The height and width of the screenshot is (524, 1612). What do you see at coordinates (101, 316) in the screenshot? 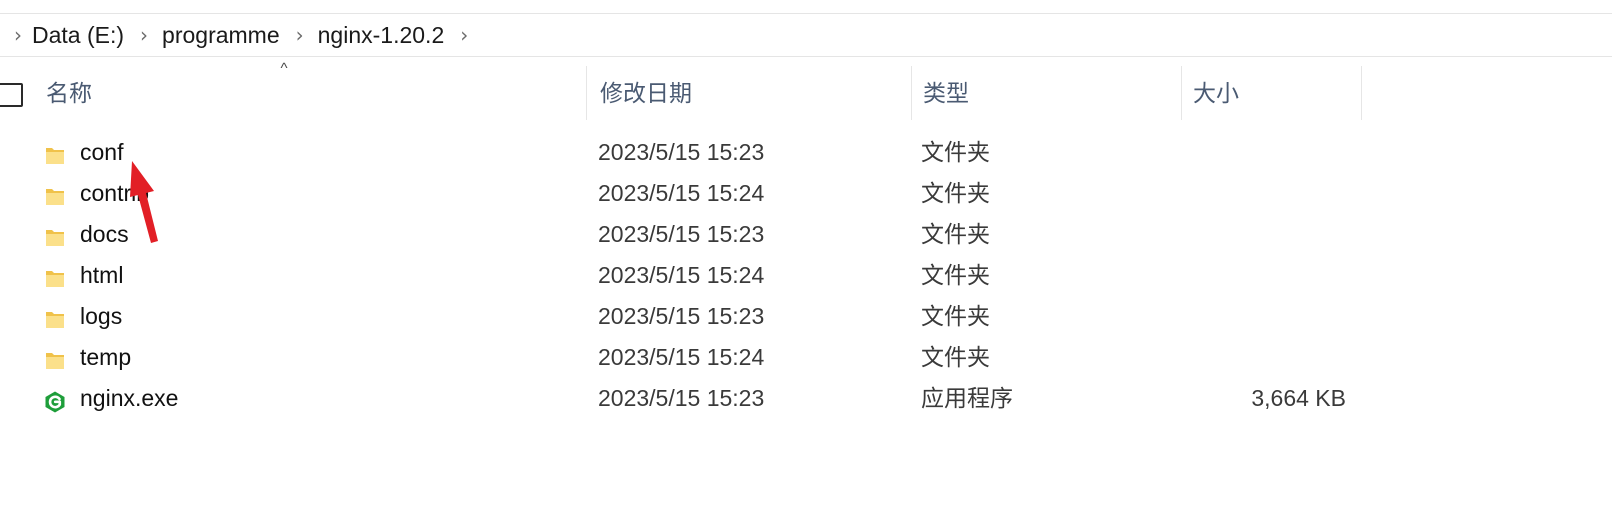
I see `file-name: logs` at bounding box center [101, 316].